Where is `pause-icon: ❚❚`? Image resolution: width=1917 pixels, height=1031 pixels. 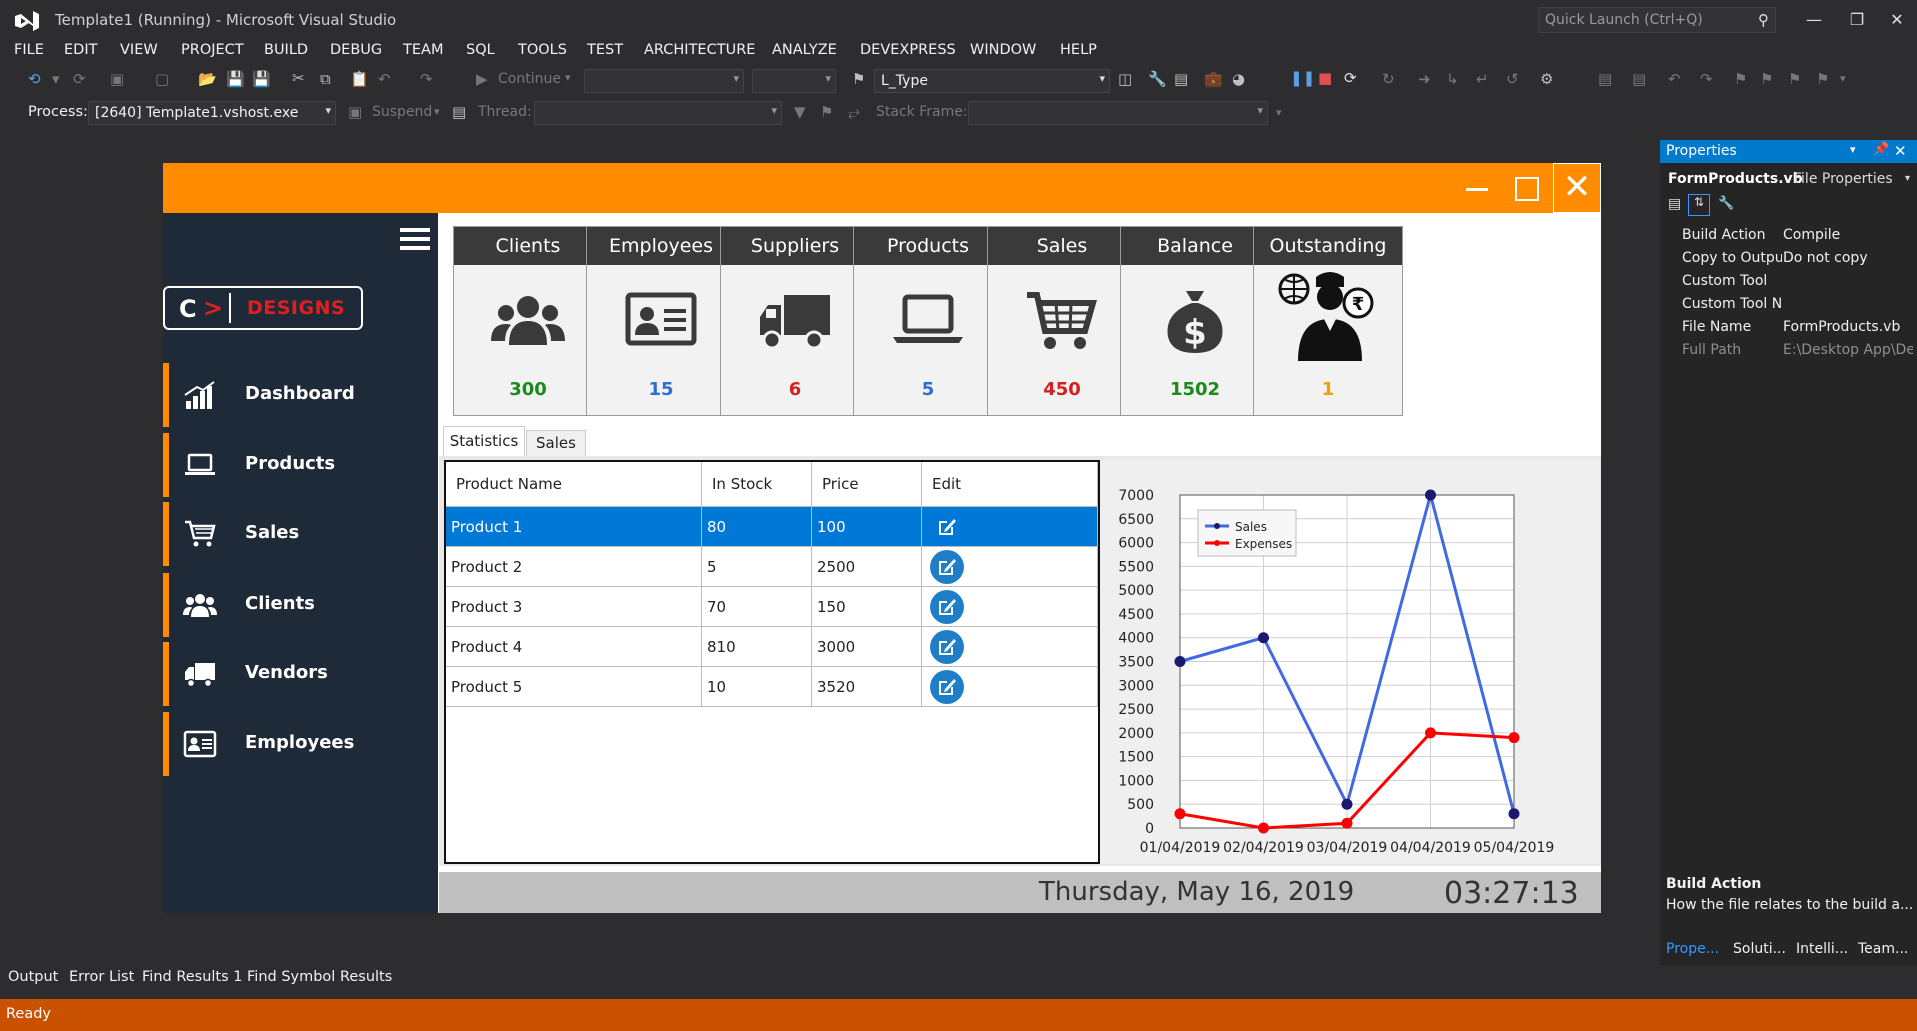 pause-icon: ❚❚ is located at coordinates (1302, 78).